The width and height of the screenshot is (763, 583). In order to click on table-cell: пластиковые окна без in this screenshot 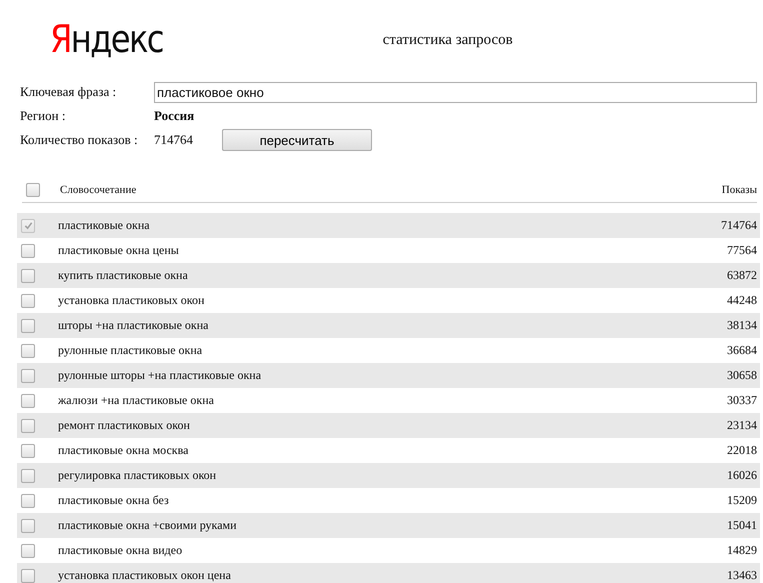, I will do `click(113, 500)`.